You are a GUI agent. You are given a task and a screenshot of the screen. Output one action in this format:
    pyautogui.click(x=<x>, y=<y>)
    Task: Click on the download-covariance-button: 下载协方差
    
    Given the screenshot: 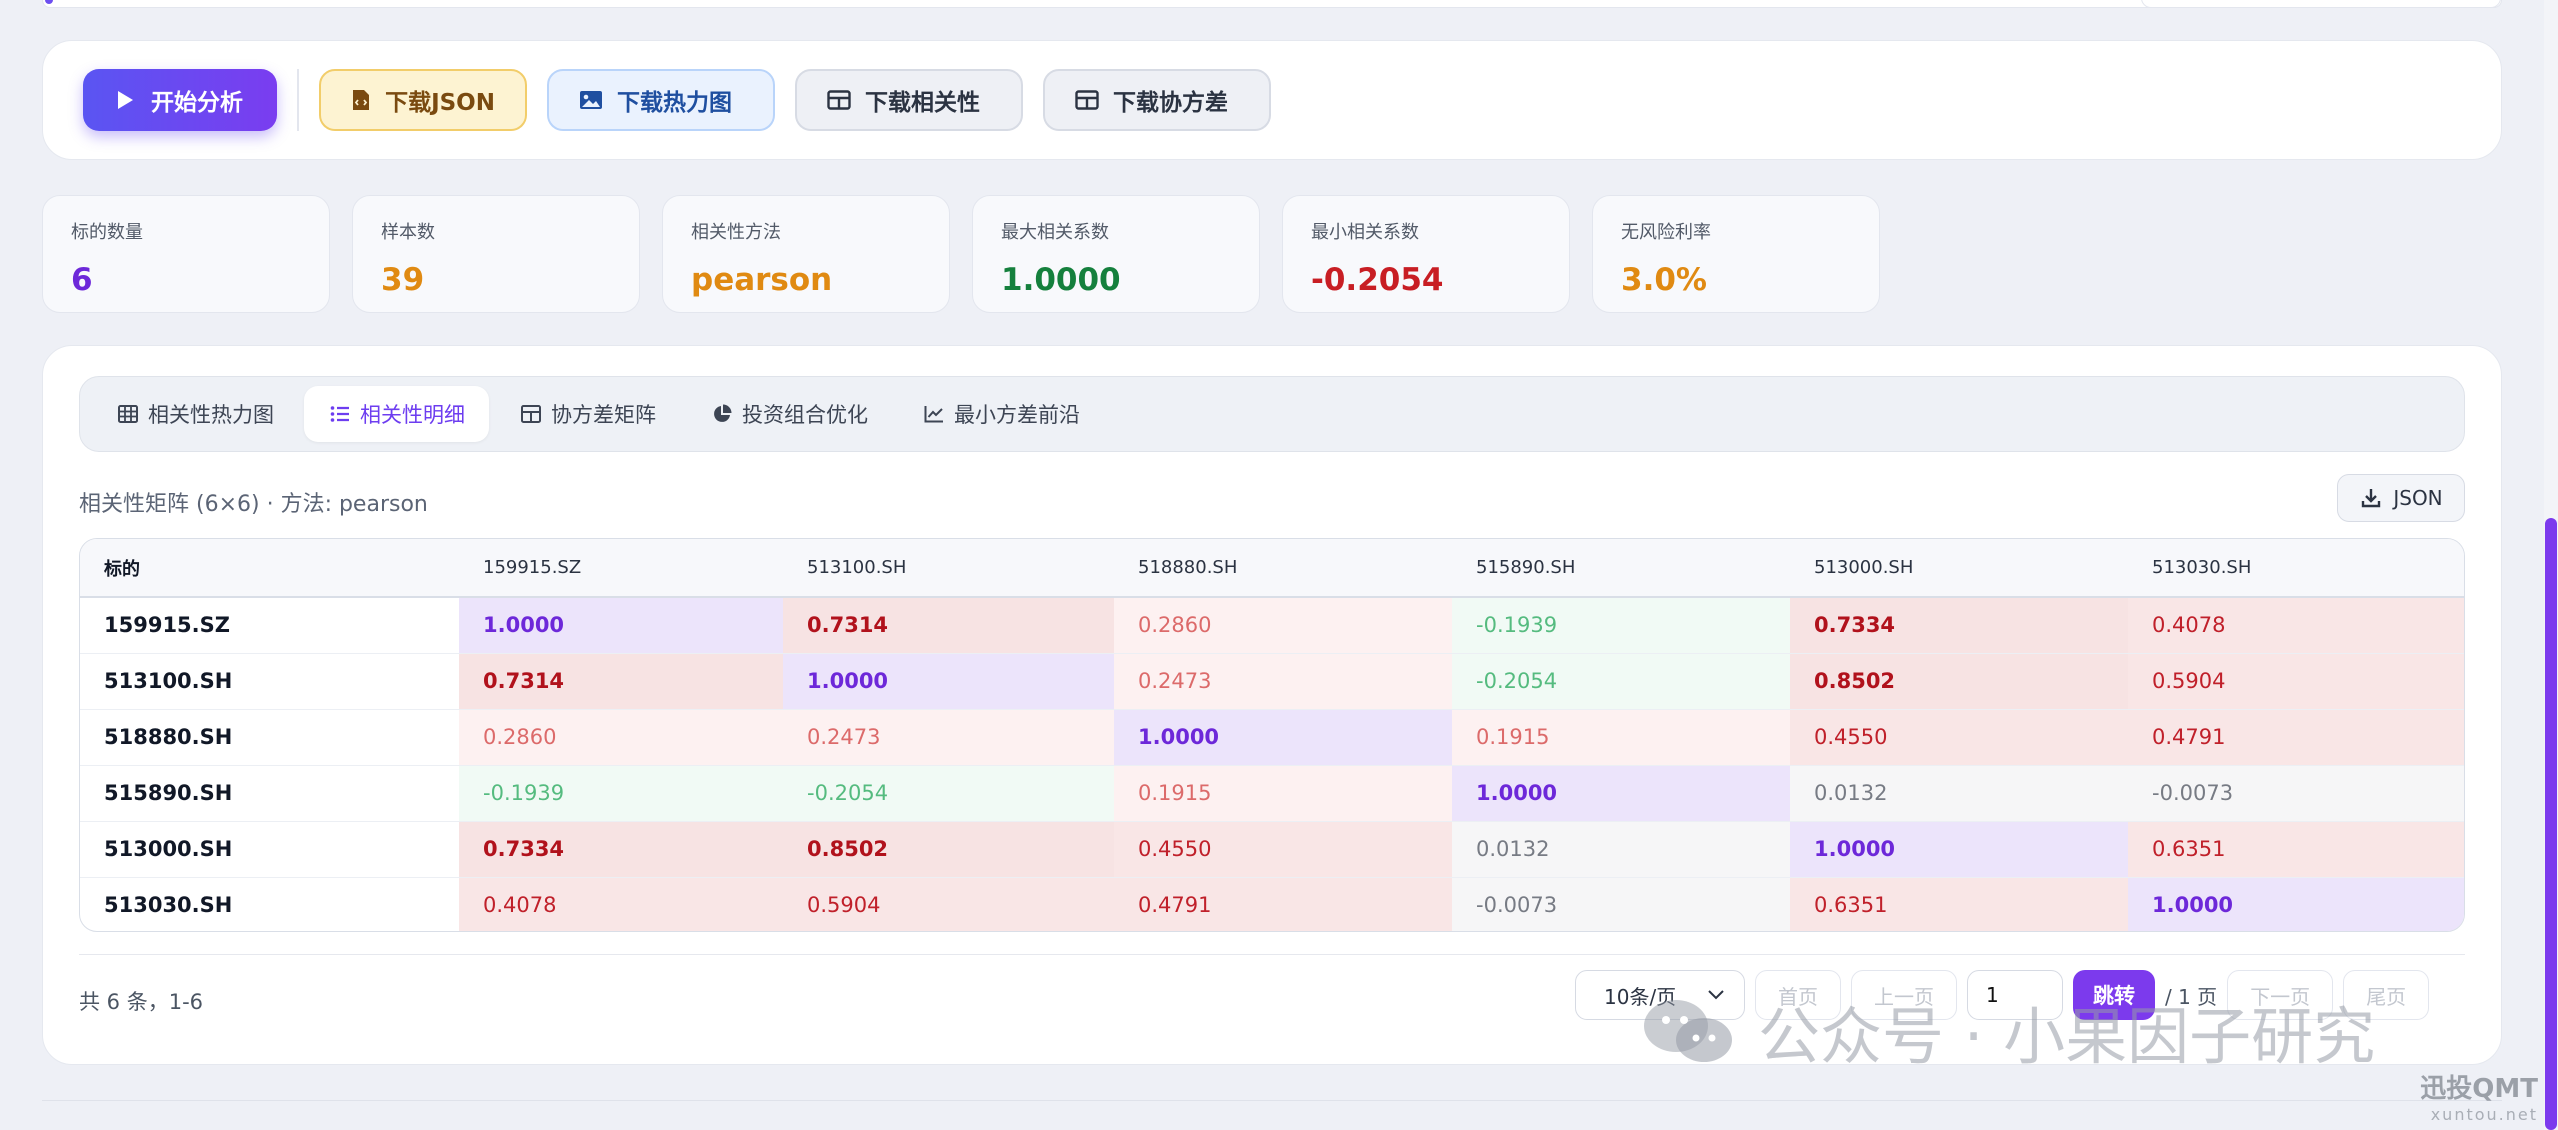 What is the action you would take?
    pyautogui.click(x=1157, y=100)
    